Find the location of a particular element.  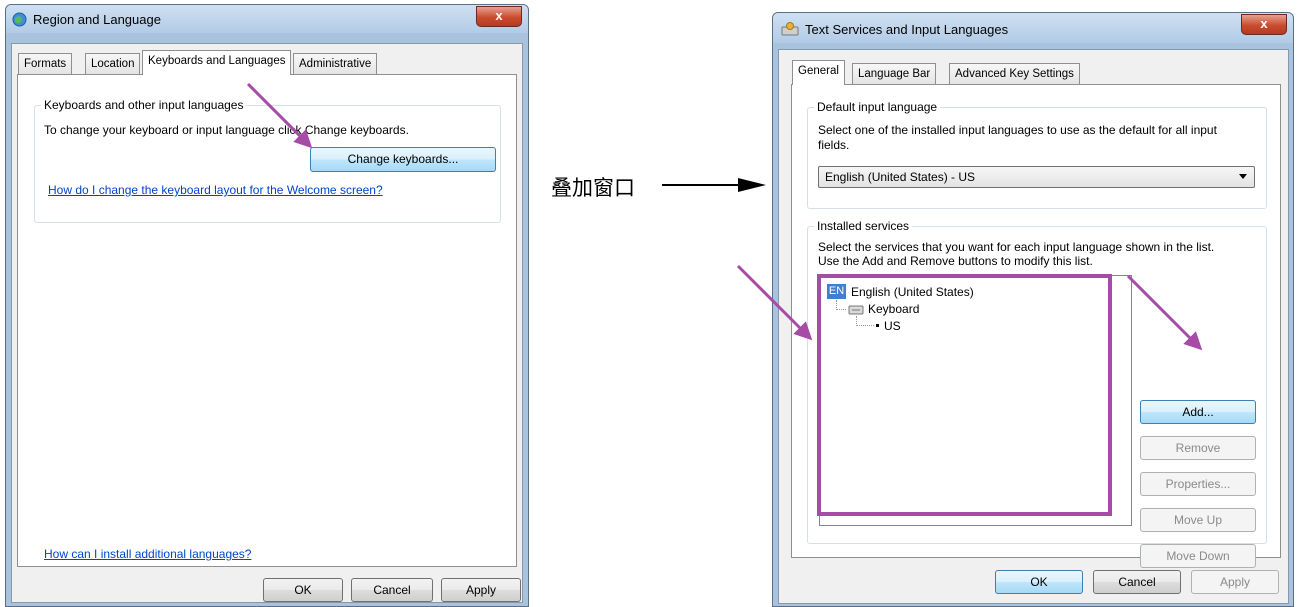

tab-keyboards-and-languages: Keyboards and Languages is located at coordinates (217, 62).